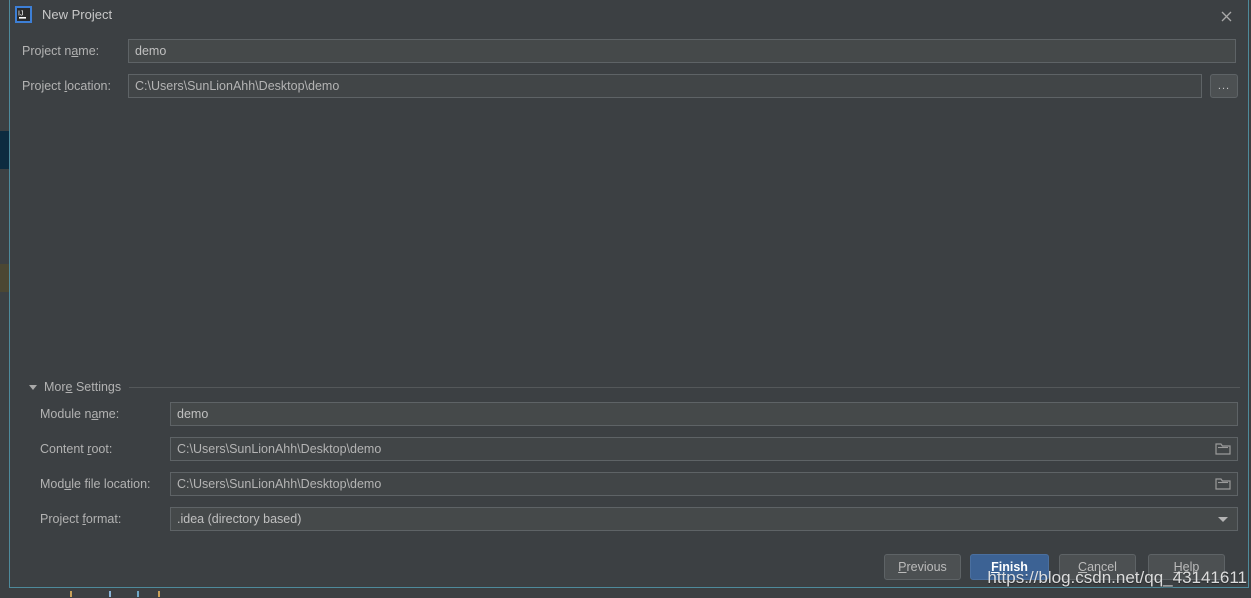 Image resolution: width=1251 pixels, height=598 pixels. I want to click on project-format-label: Project format:, so click(81, 519).